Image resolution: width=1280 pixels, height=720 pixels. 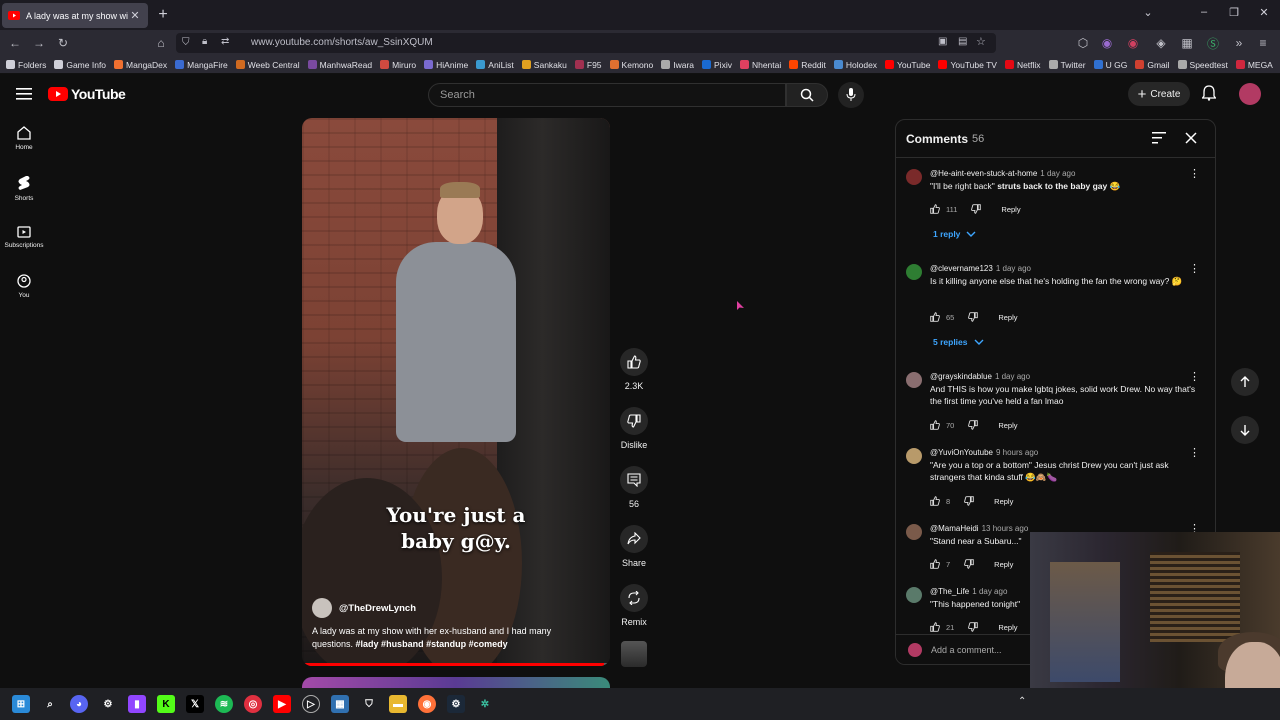 What do you see at coordinates (225, 41) in the screenshot?
I see `permissions-icon: ⇄` at bounding box center [225, 41].